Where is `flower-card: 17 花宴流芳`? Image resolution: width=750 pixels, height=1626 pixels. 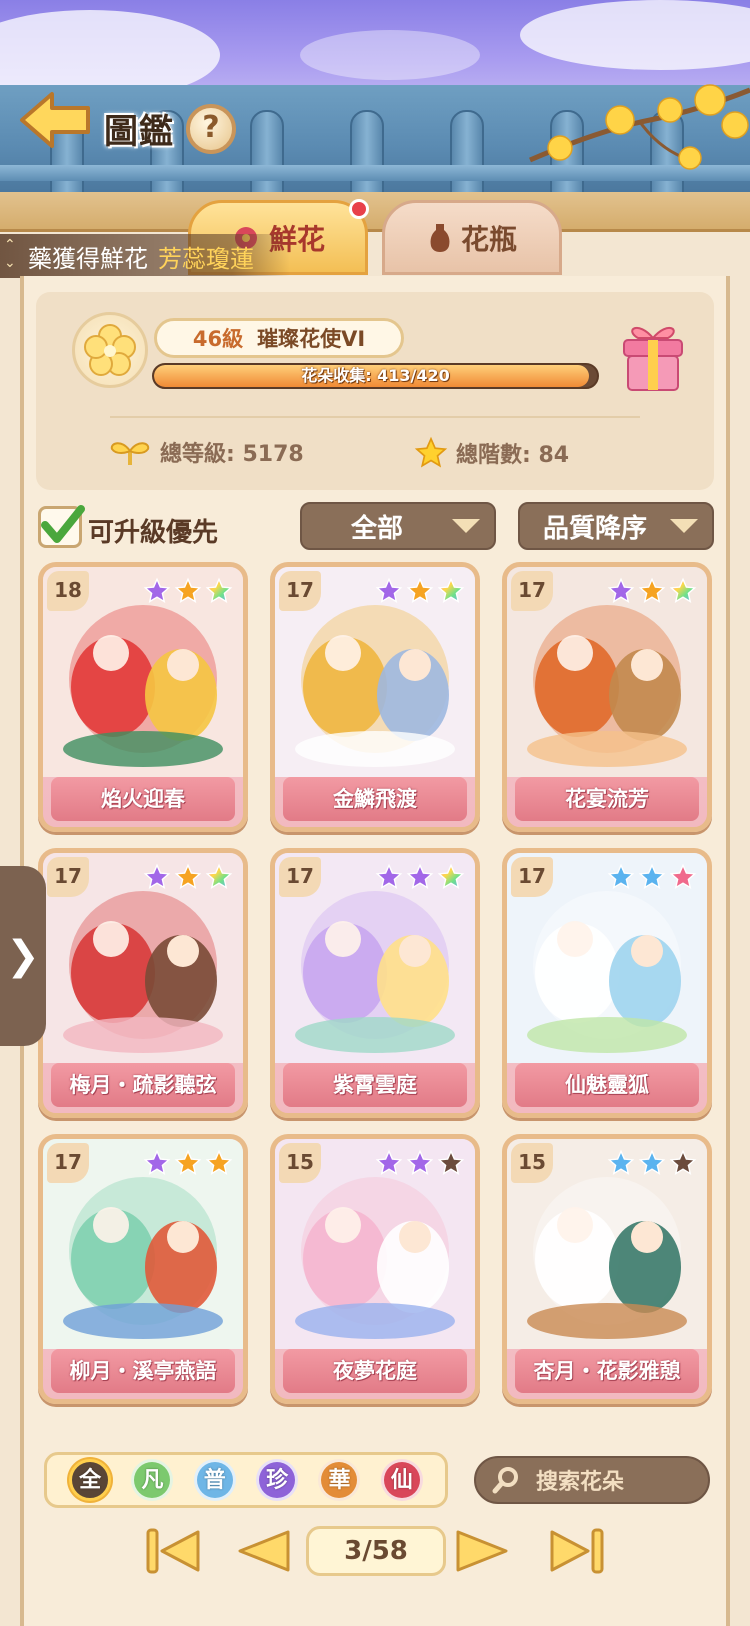
flower-card: 17 花宴流芳 is located at coordinates (607, 697).